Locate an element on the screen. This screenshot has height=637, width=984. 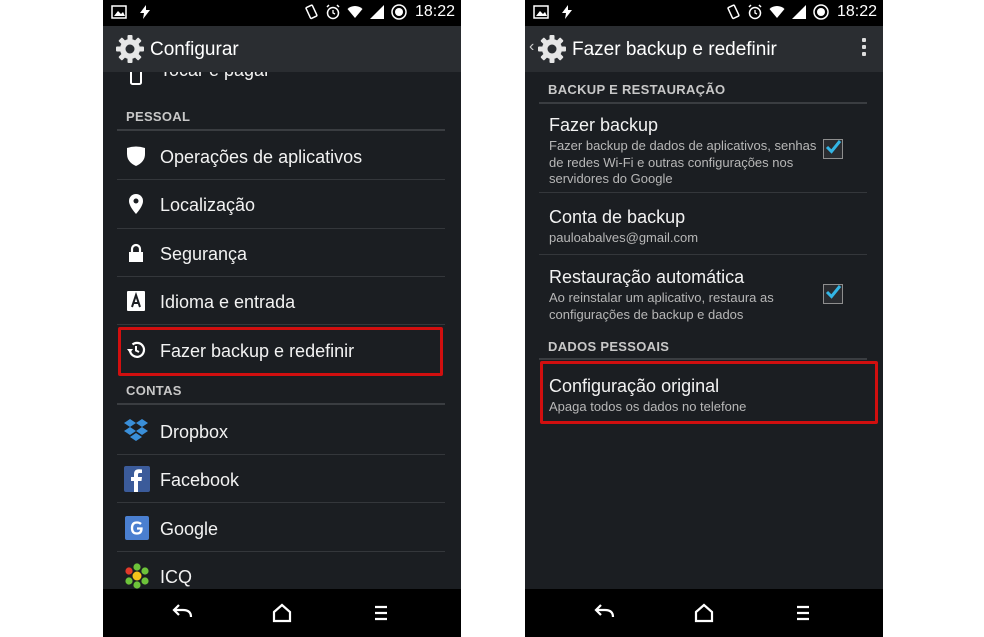
location-pin-icon is located at coordinates (136, 204).